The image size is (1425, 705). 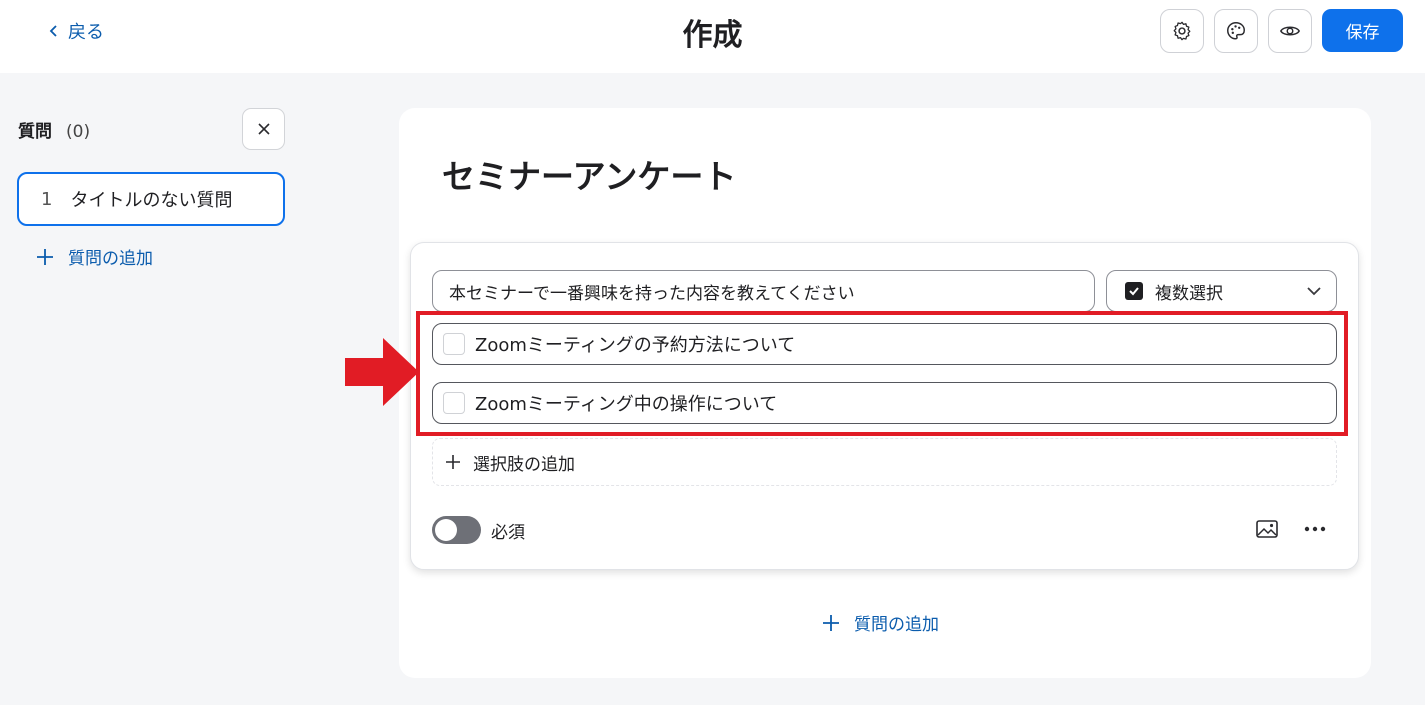 I want to click on question-type-select: 複数選択, so click(x=1221, y=291).